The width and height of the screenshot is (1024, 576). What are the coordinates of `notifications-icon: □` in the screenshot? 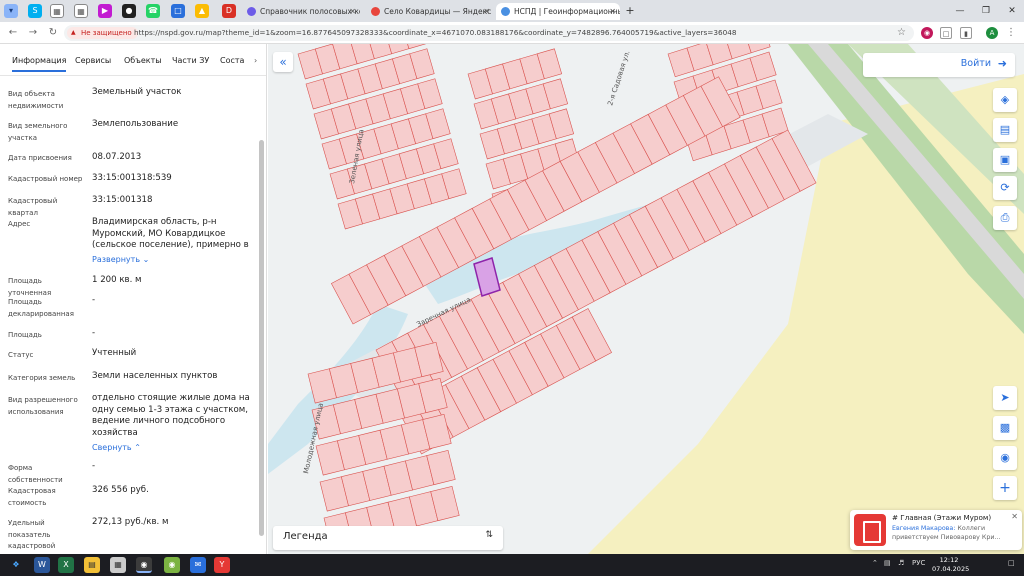 It's located at (1011, 563).